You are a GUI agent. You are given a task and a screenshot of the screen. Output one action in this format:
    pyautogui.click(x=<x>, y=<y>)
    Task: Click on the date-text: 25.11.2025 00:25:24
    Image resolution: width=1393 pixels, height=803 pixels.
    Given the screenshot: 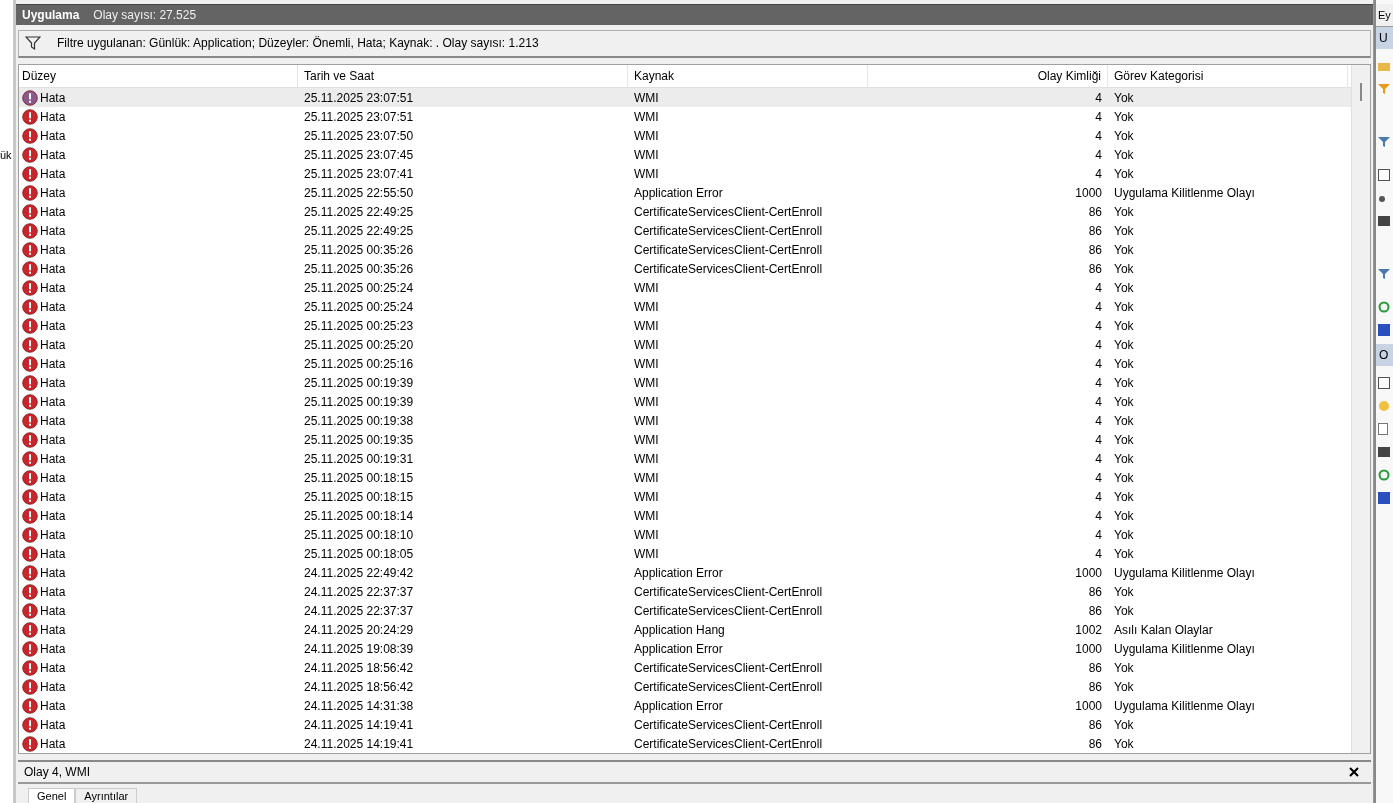 What is the action you would take?
    pyautogui.click(x=359, y=306)
    